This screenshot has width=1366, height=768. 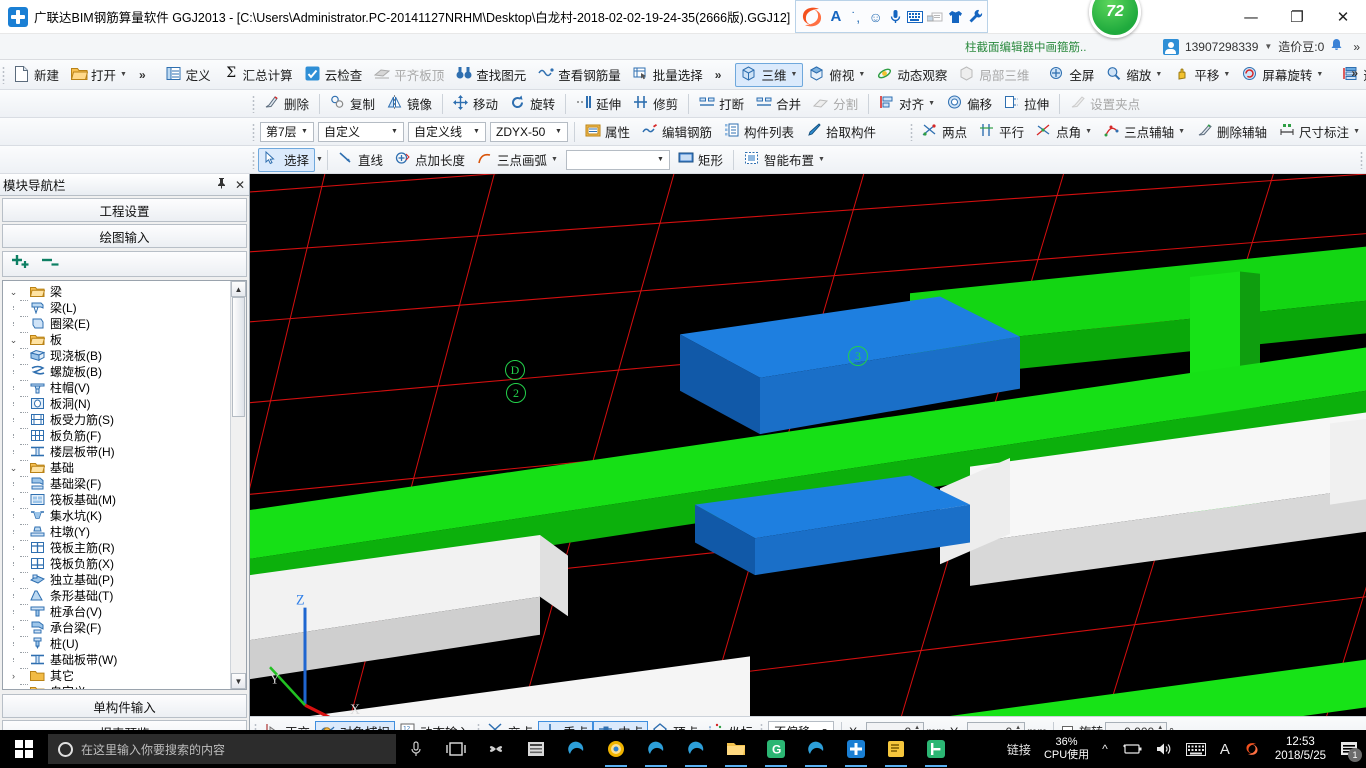 What do you see at coordinates (1319, 132) in the screenshot?
I see `dimension-button: 尺寸标注 ▼` at bounding box center [1319, 132].